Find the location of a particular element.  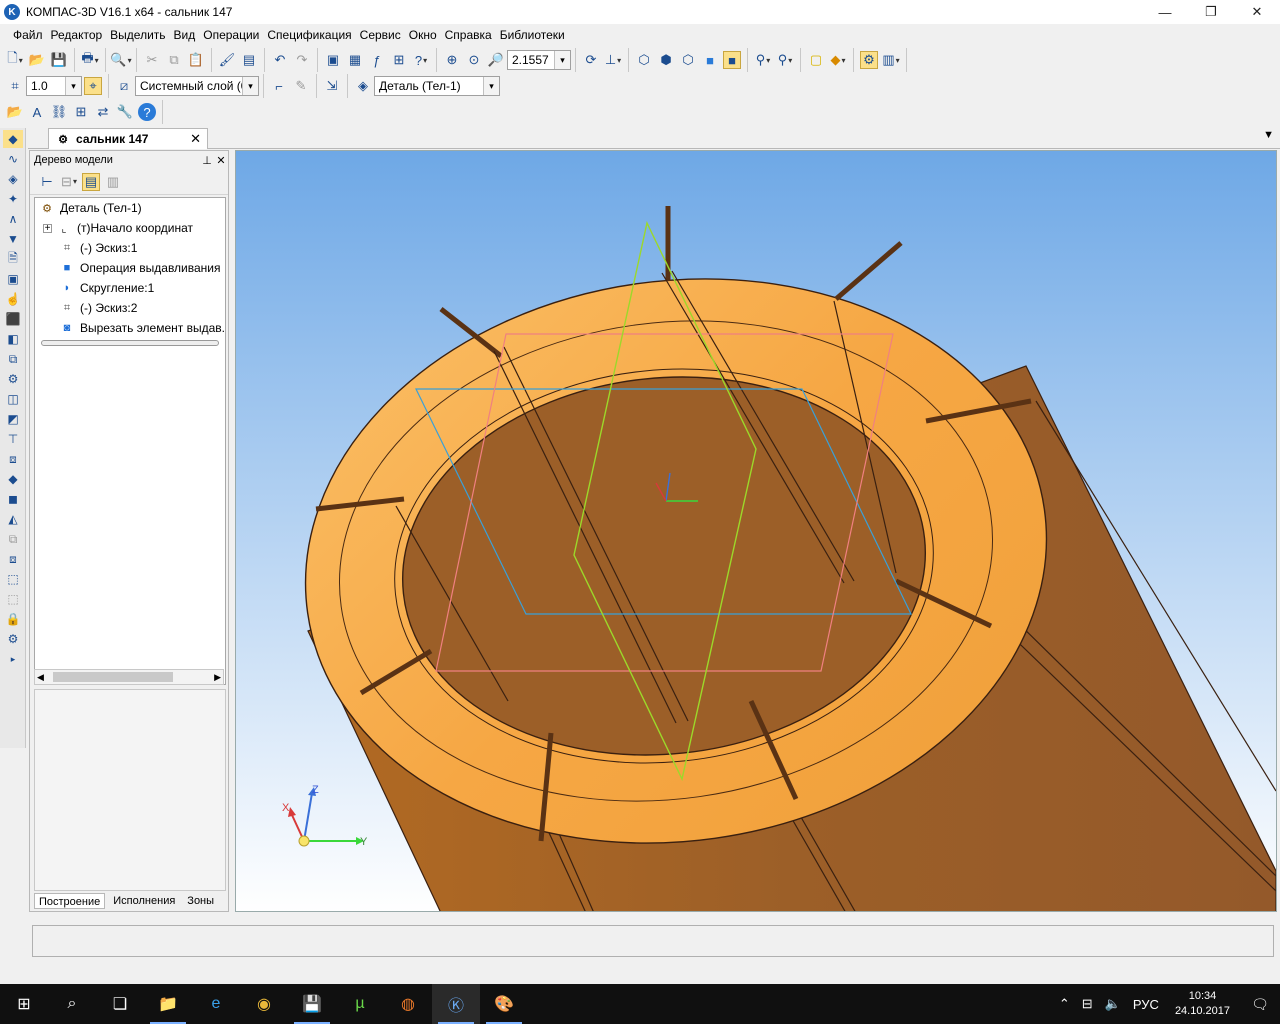

explorer-icon: 📁 is located at coordinates (168, 1004).